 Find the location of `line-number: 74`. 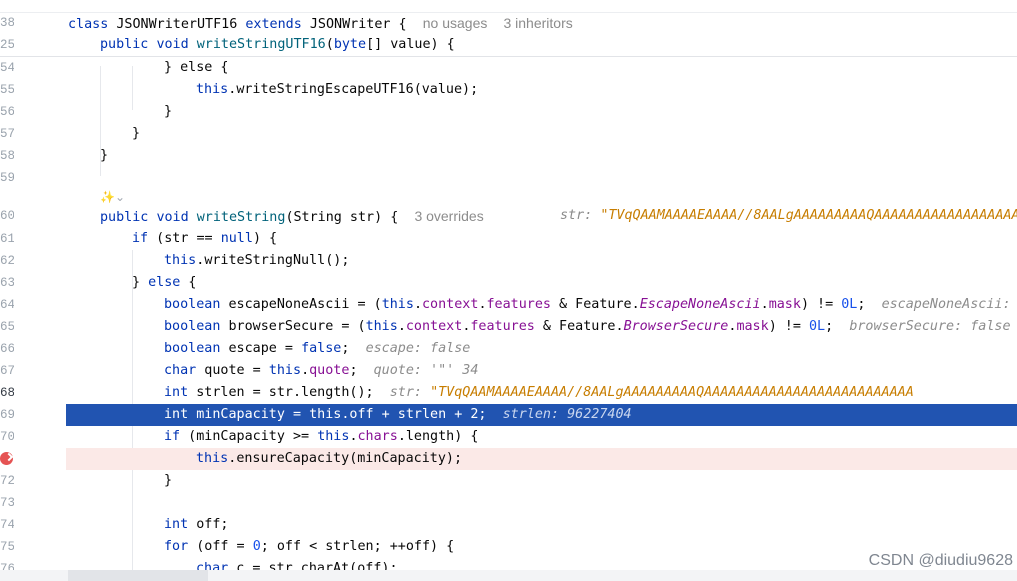

line-number: 74 is located at coordinates (7, 525).